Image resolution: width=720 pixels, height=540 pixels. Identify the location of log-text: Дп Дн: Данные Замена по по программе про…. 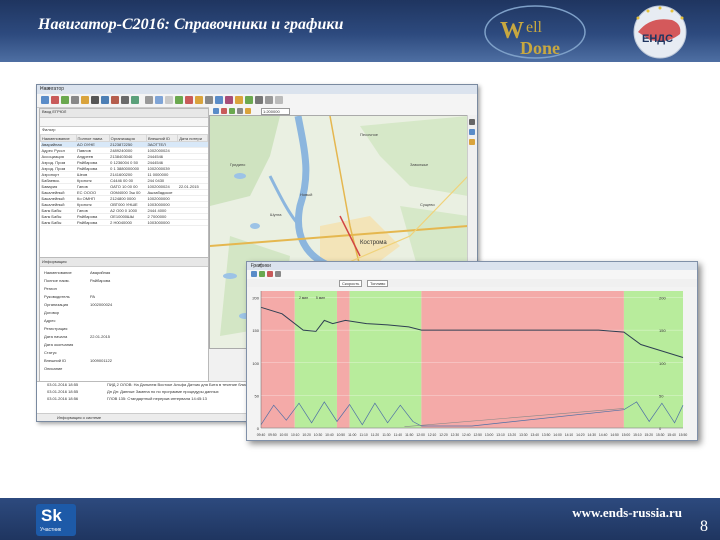
(163, 391).